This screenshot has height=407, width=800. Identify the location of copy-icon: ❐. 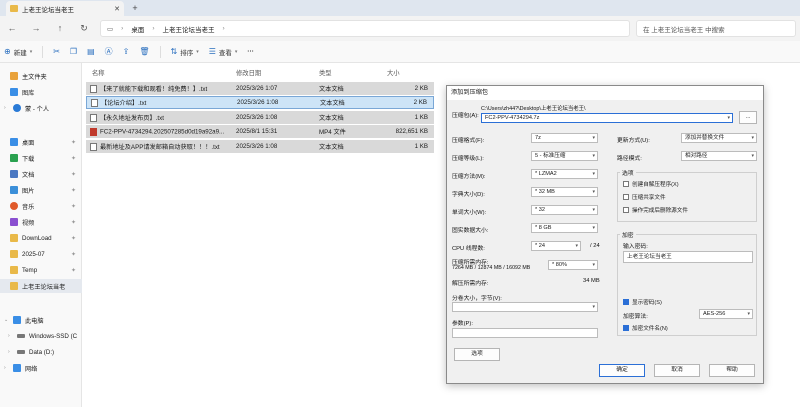
(73, 51).